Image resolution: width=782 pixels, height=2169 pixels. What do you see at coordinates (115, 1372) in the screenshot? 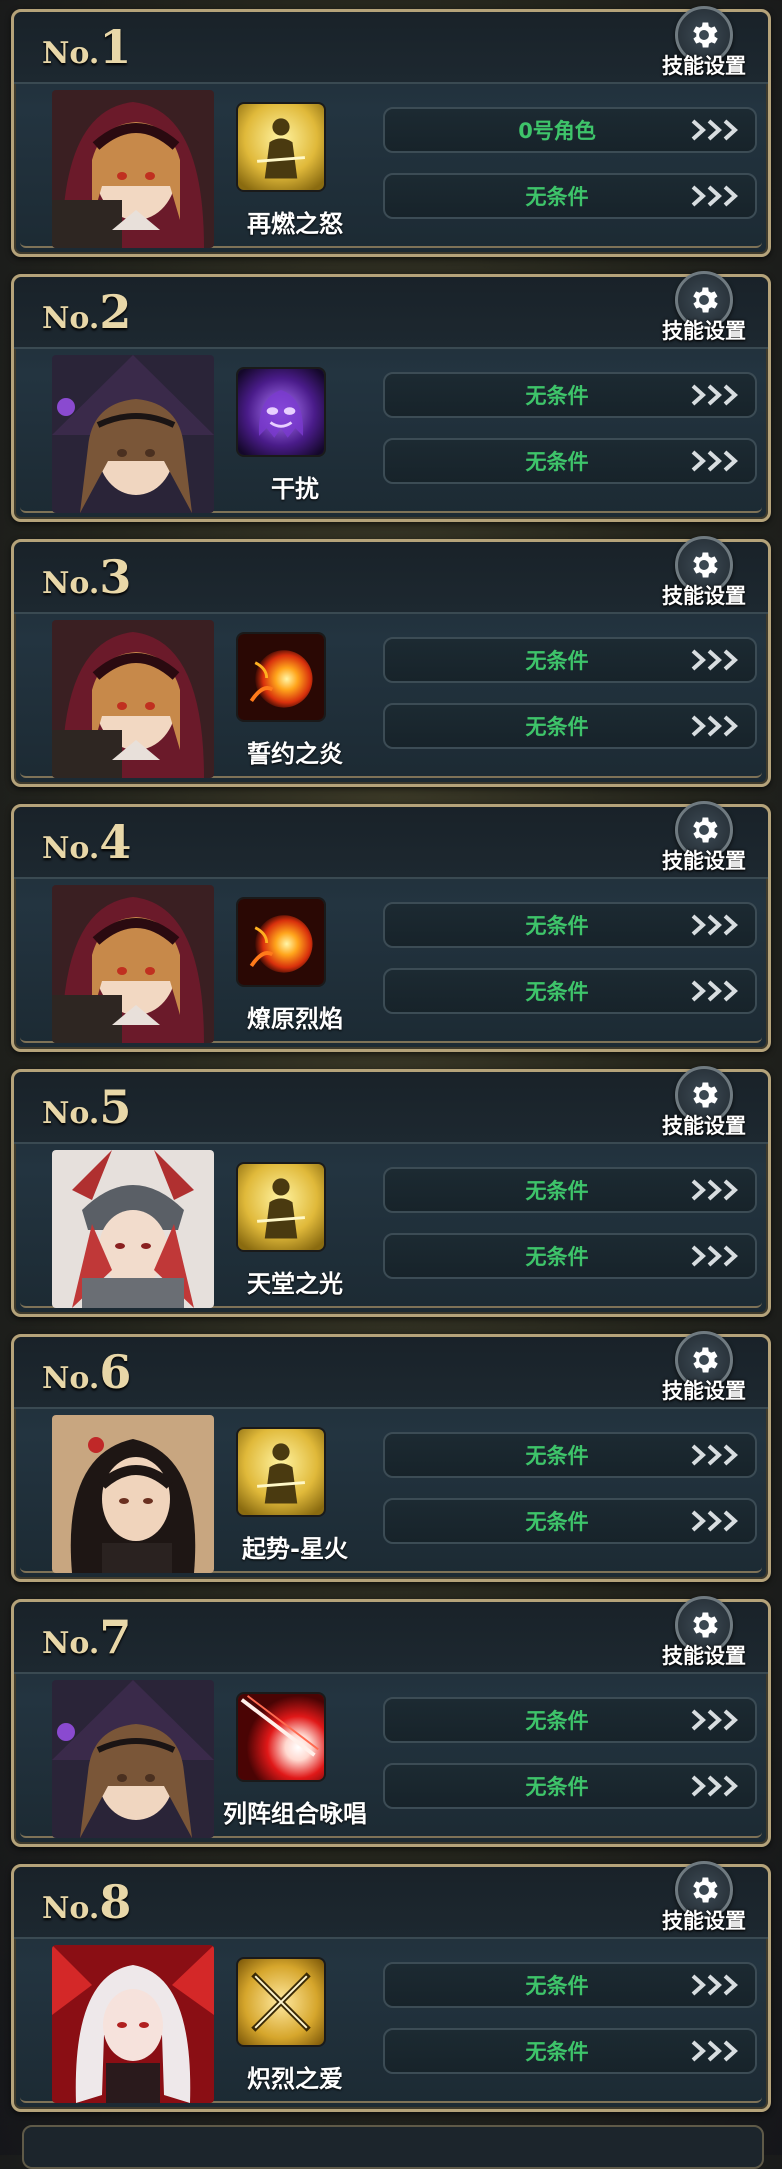
I see `slot-number-value: 6` at bounding box center [115, 1372].